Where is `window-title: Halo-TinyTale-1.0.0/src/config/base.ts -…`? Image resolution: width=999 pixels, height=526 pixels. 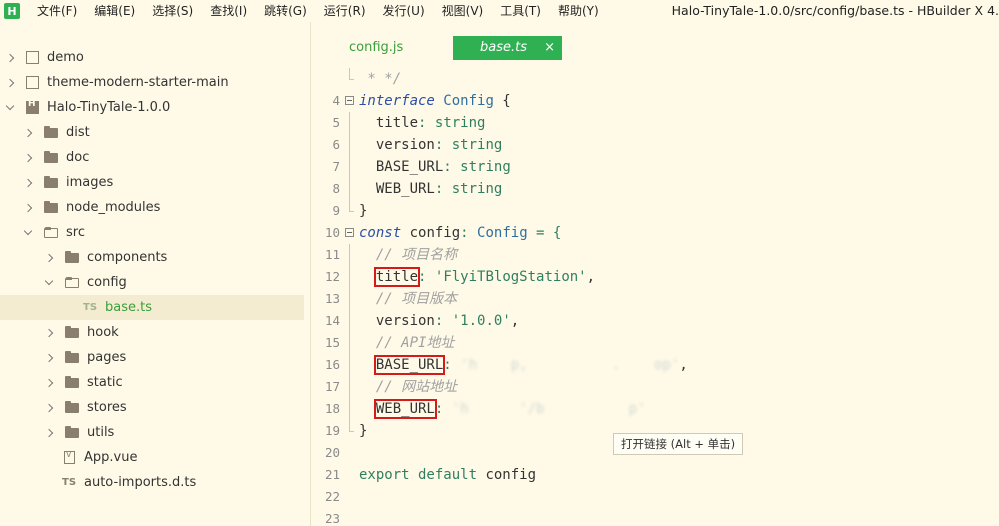
window-title: Halo-TinyTale-1.0.0/src/config/base.ts -… is located at coordinates (831, 11).